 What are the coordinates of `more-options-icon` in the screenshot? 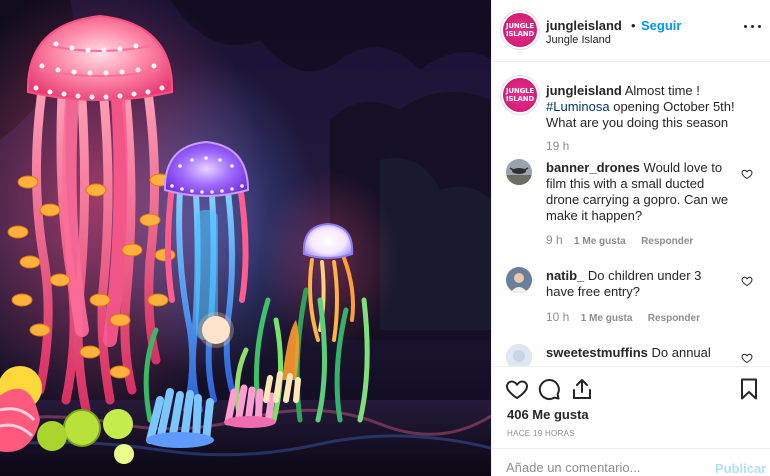 It's located at (753, 26).